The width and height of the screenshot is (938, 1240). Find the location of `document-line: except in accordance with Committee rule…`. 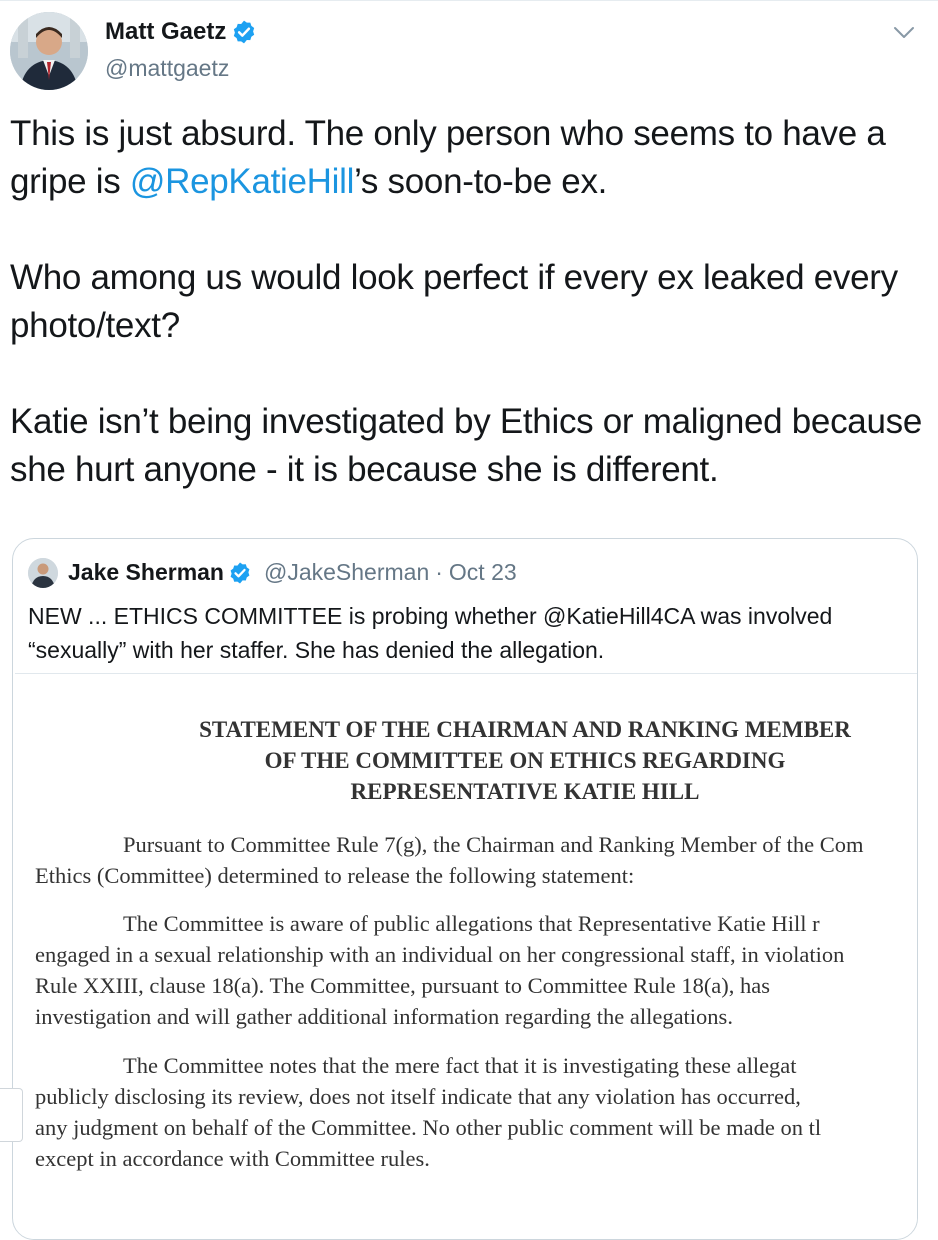

document-line: except in accordance with Committee rule… is located at coordinates (232, 1158).